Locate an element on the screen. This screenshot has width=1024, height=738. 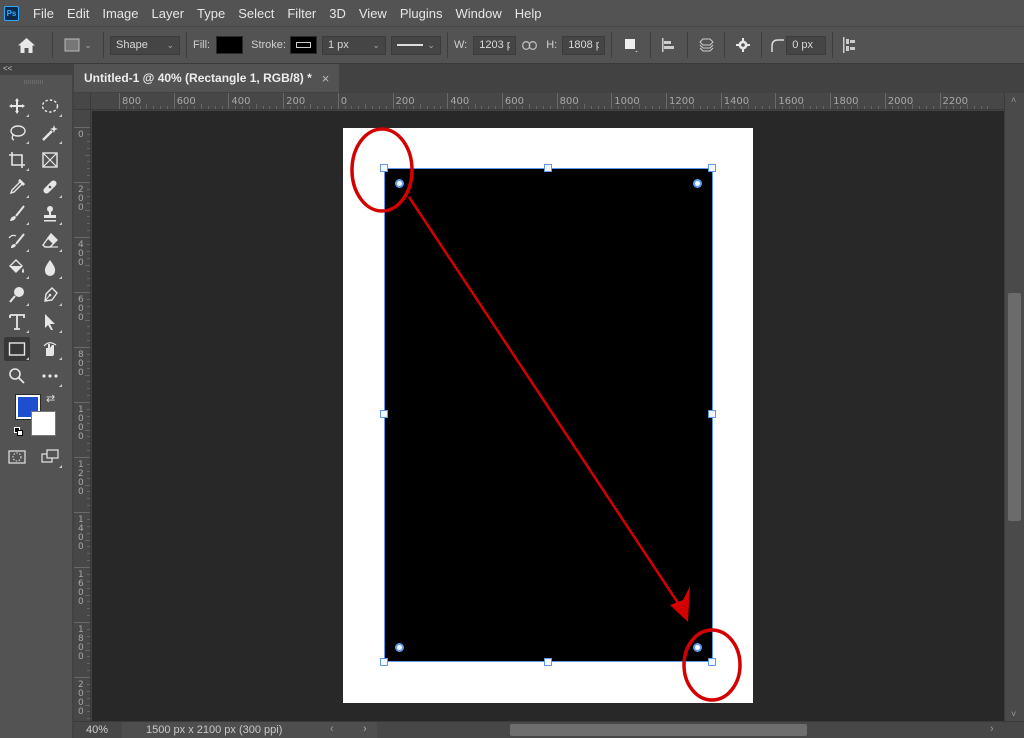
screen-mode-button is located at coordinates (50, 457).